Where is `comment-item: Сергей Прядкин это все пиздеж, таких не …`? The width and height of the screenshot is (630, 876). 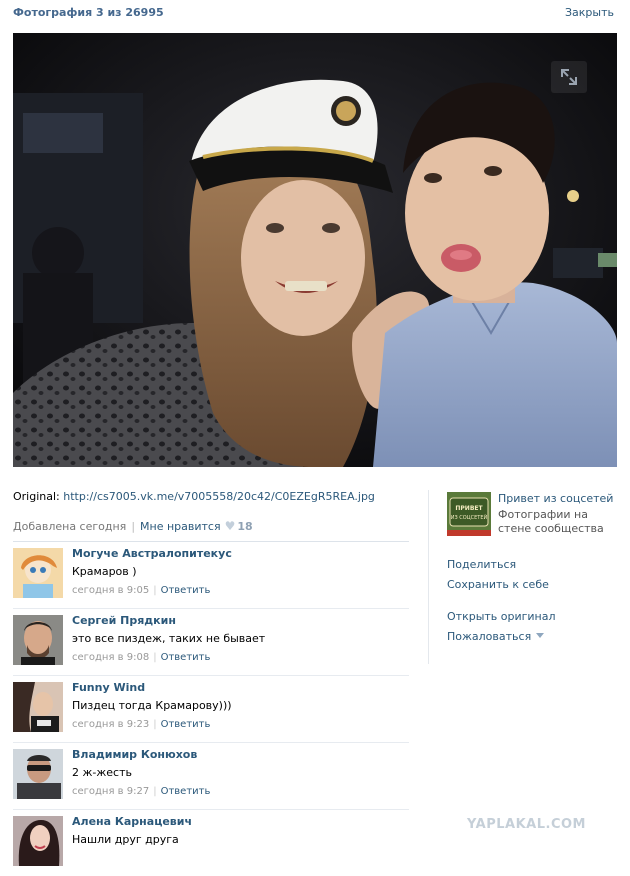 comment-item: Сергей Прядкин это все пиздеж, таких не … is located at coordinates (211, 642).